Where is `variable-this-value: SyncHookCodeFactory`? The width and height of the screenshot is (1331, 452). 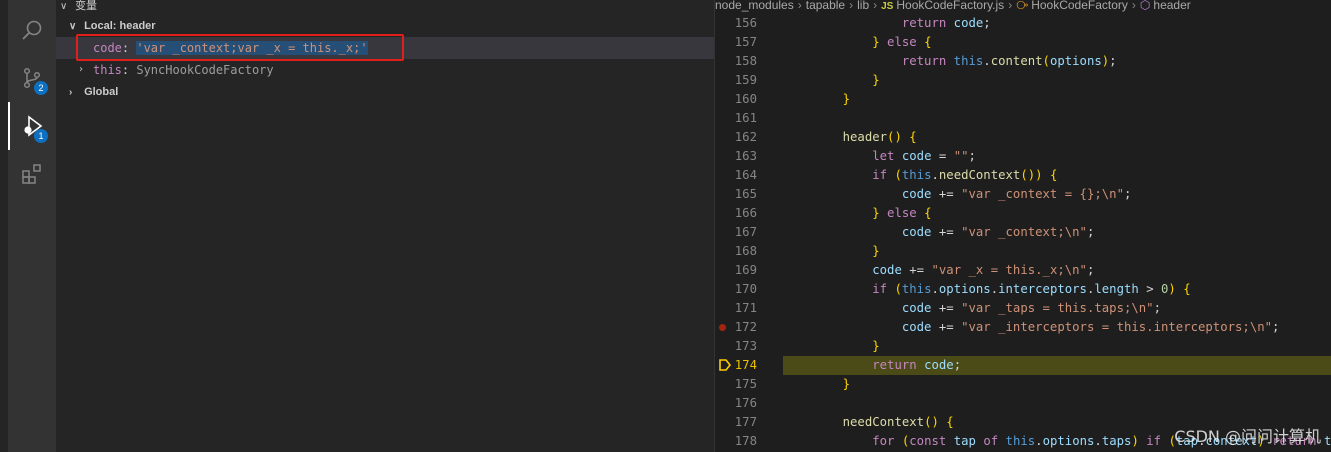
variable-this-value: SyncHookCodeFactory is located at coordinates (205, 70).